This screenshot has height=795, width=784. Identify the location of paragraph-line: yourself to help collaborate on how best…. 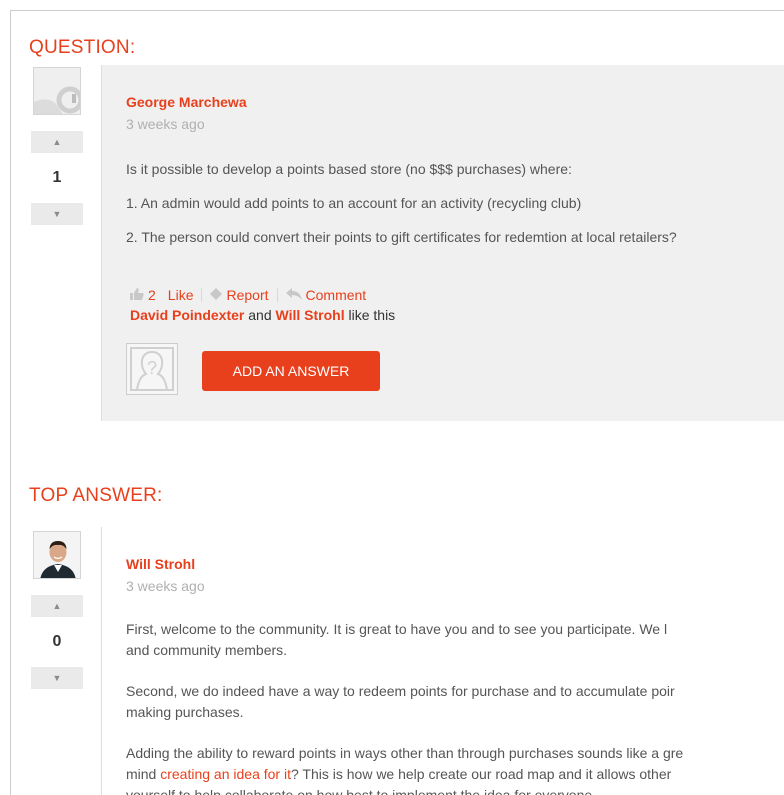
(361, 791).